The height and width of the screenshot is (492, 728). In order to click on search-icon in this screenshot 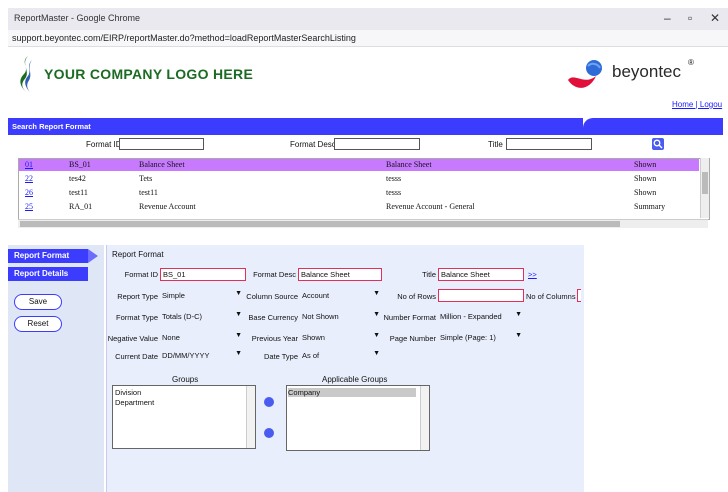, I will do `click(658, 144)`.